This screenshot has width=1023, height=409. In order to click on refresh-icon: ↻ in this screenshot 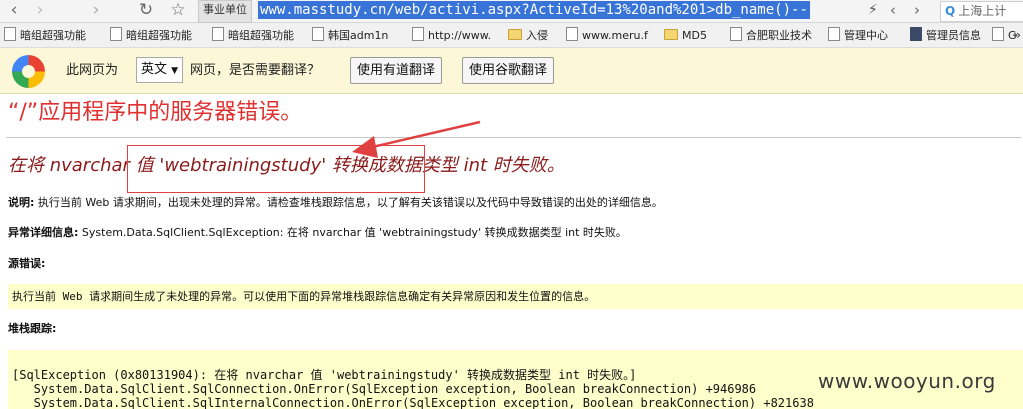, I will do `click(146, 11)`.